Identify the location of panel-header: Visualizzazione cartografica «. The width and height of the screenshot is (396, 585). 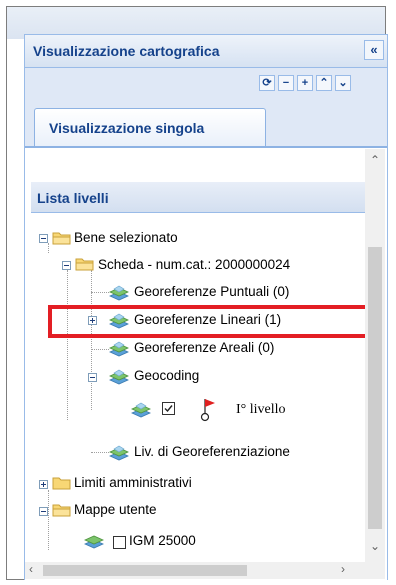
(206, 51).